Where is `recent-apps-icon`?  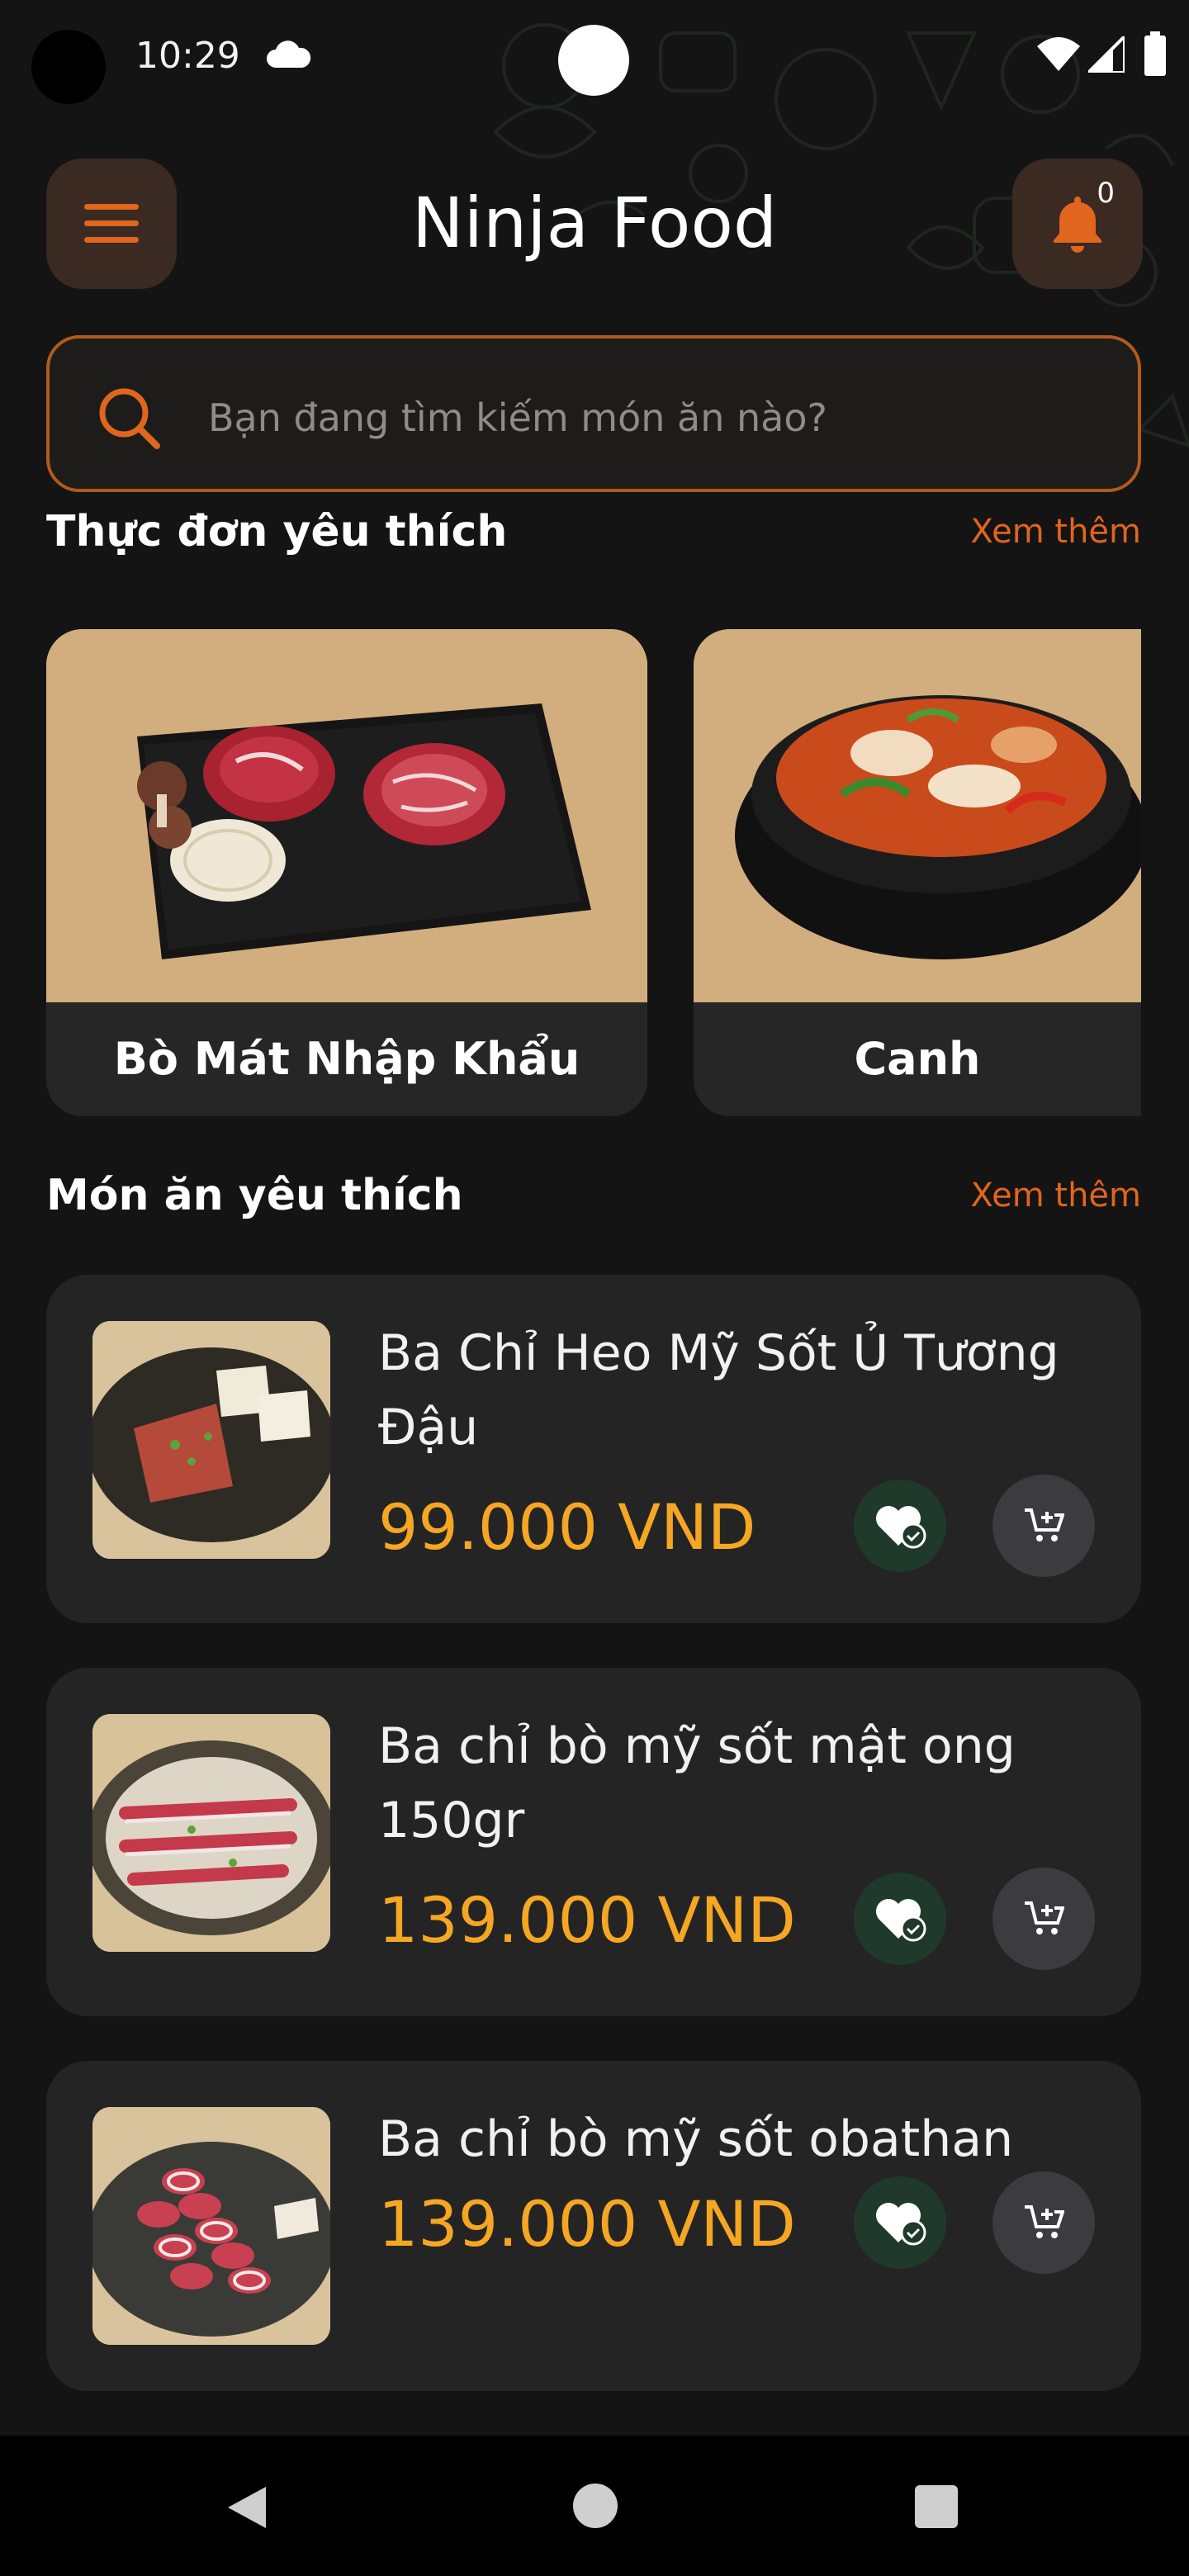 recent-apps-icon is located at coordinates (936, 2506).